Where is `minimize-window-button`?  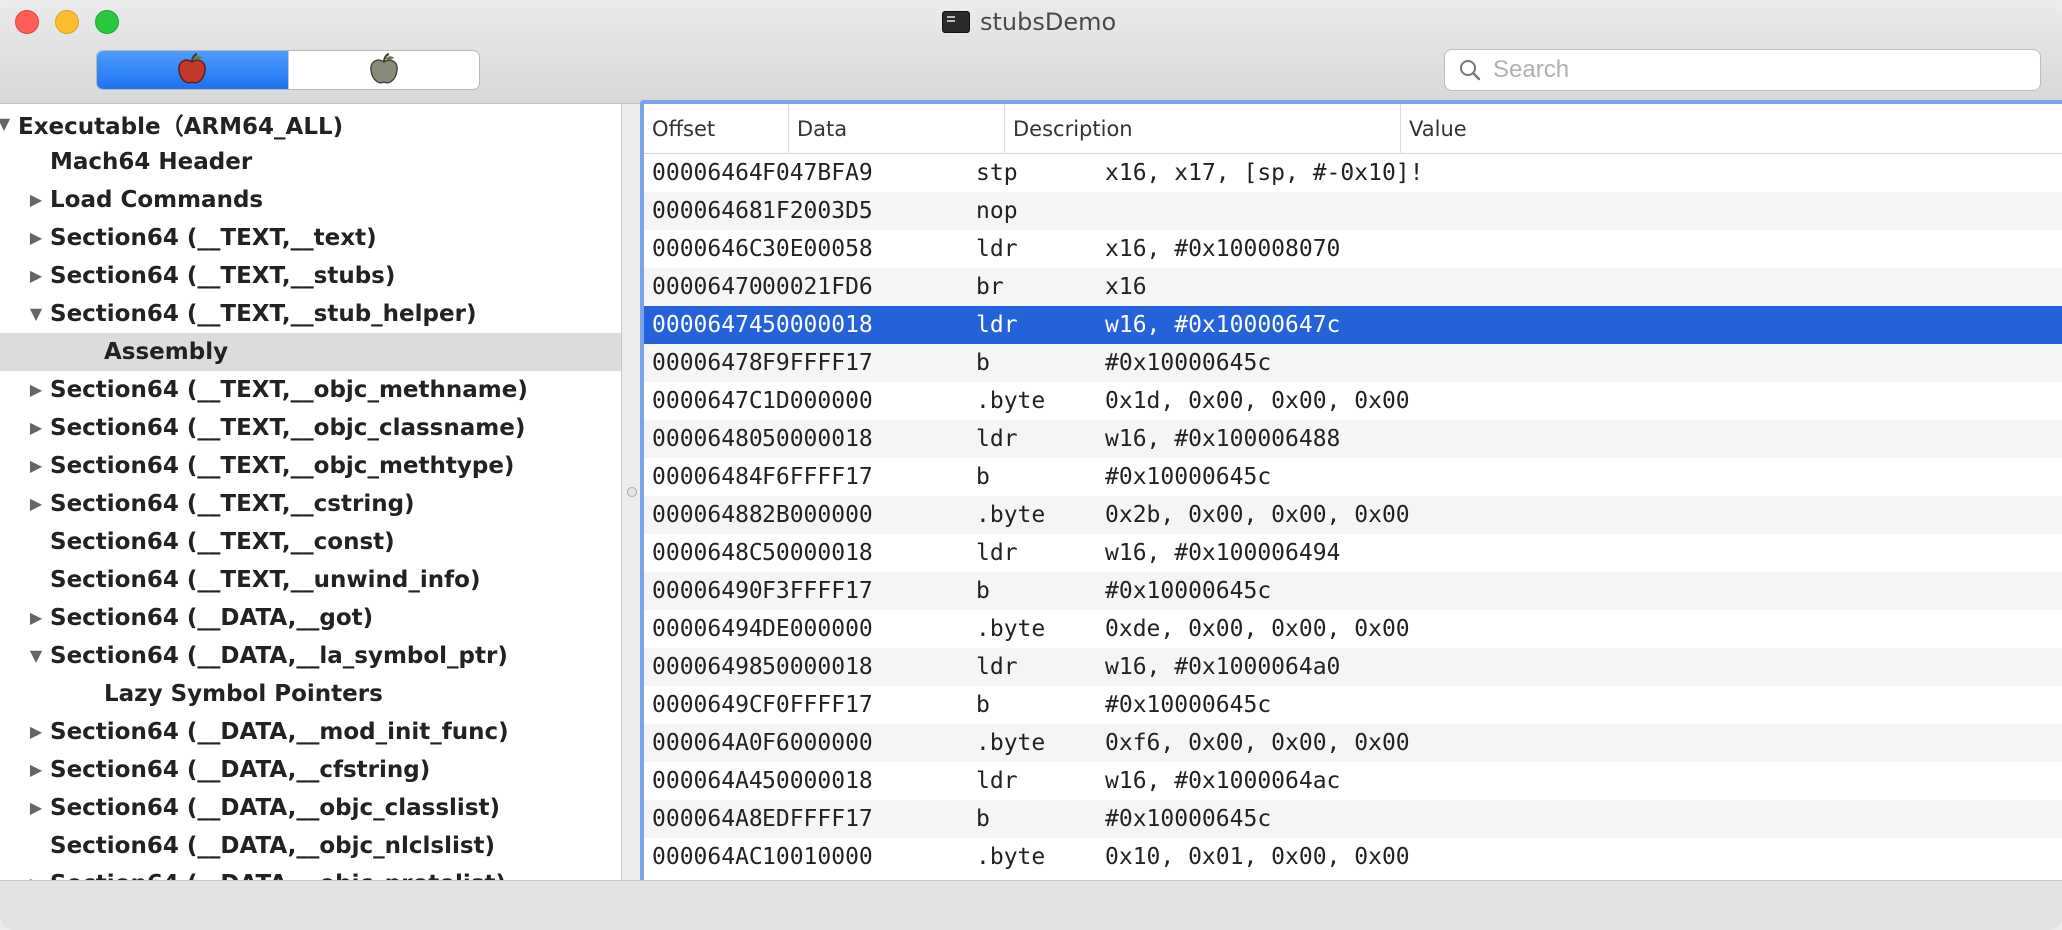 minimize-window-button is located at coordinates (67, 22).